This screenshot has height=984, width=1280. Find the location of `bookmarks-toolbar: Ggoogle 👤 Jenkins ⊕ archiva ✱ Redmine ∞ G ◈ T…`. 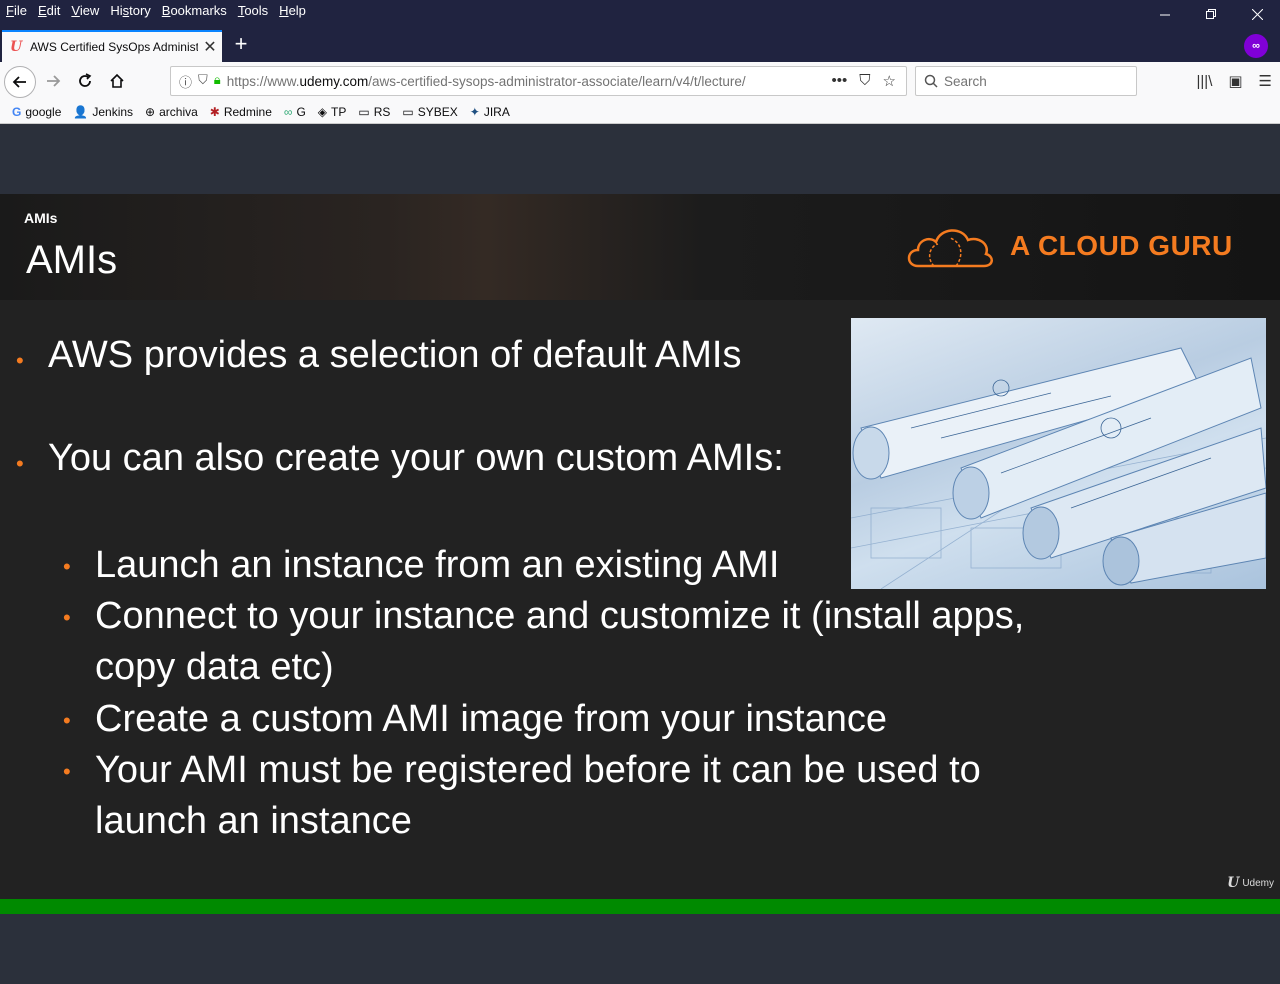

bookmarks-toolbar: Ggoogle 👤 Jenkins ⊕ archiva ✱ Redmine ∞ G ◈ T… is located at coordinates (640, 112).